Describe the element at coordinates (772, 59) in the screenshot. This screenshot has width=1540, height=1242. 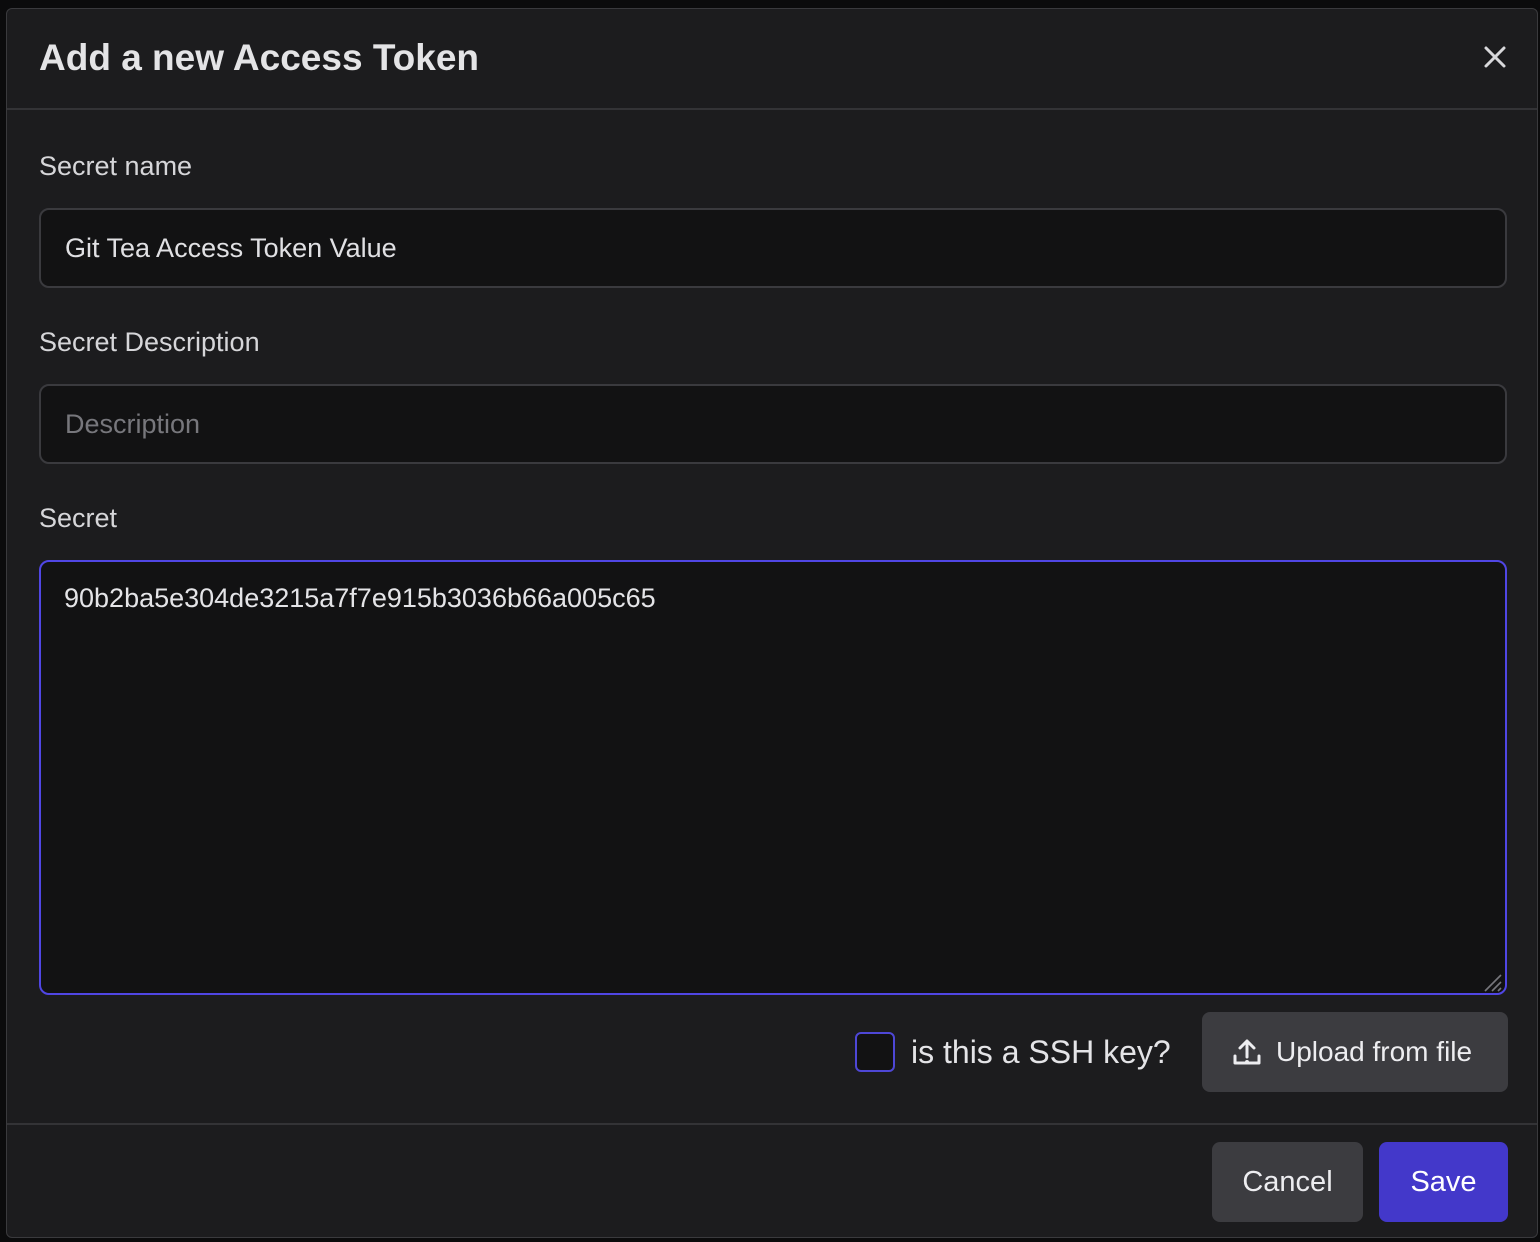
I see `dialog-header: Add a new Access Token` at that location.